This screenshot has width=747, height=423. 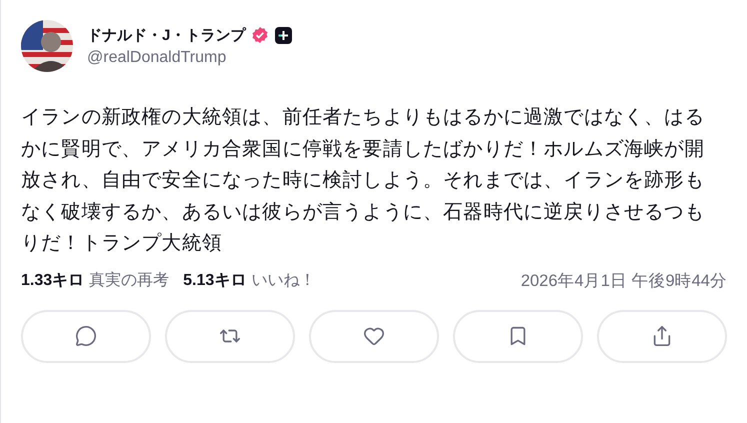 I want to click on stat-label: 真実の再考, so click(x=129, y=280).